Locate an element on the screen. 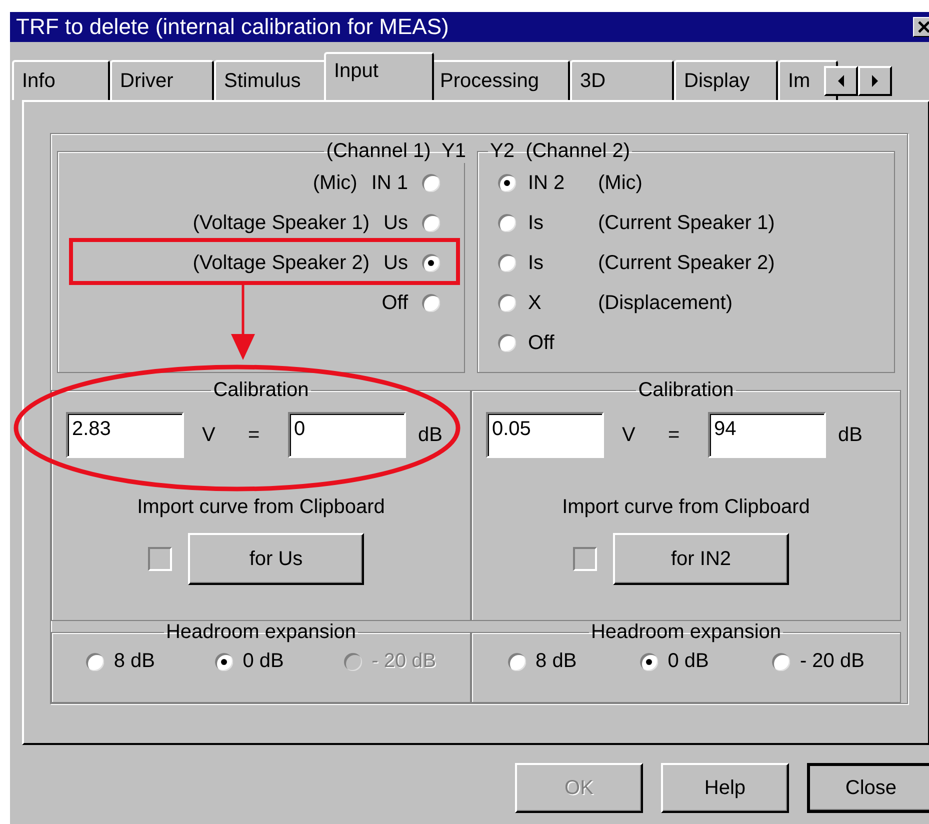  db-field: 94 is located at coordinates (767, 435).